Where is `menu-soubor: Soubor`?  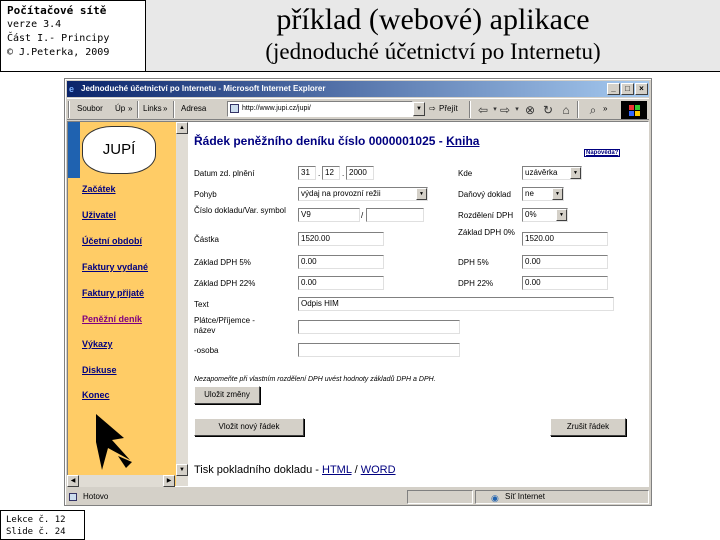
menu-soubor: Soubor is located at coordinates (90, 108).